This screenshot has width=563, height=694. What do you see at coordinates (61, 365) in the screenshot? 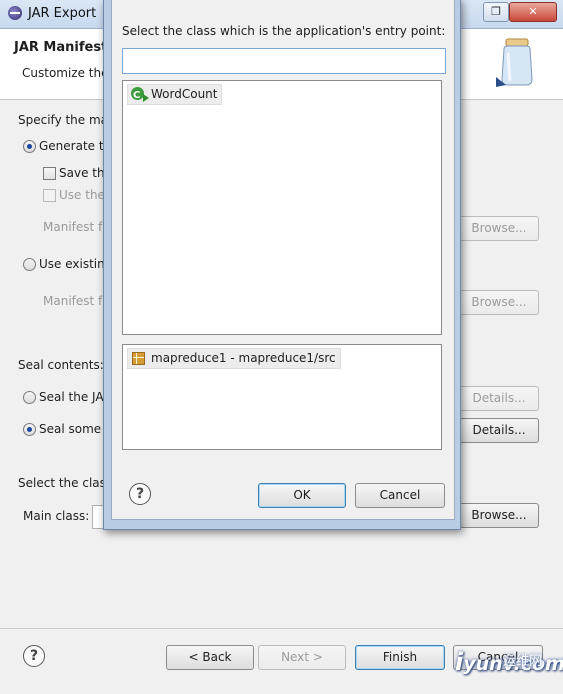
I see `seal-contents-label: Seal contents:` at bounding box center [61, 365].